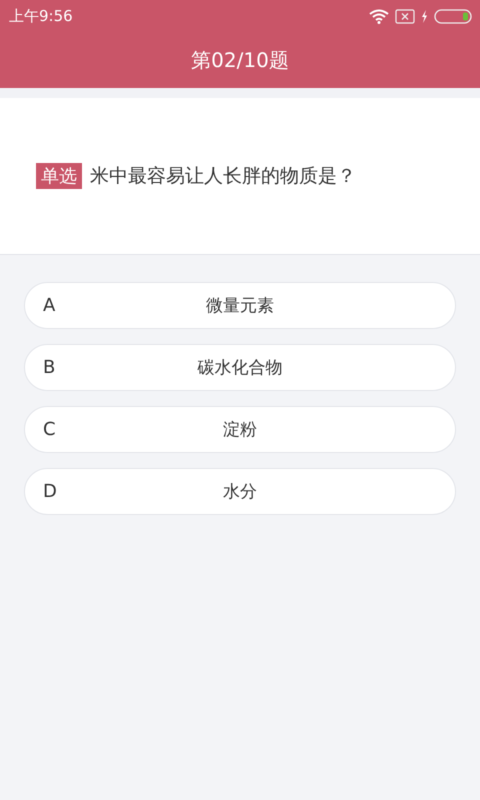 Image resolution: width=480 pixels, height=800 pixels. What do you see at coordinates (240, 60) in the screenshot?
I see `page-title: 第02/10题` at bounding box center [240, 60].